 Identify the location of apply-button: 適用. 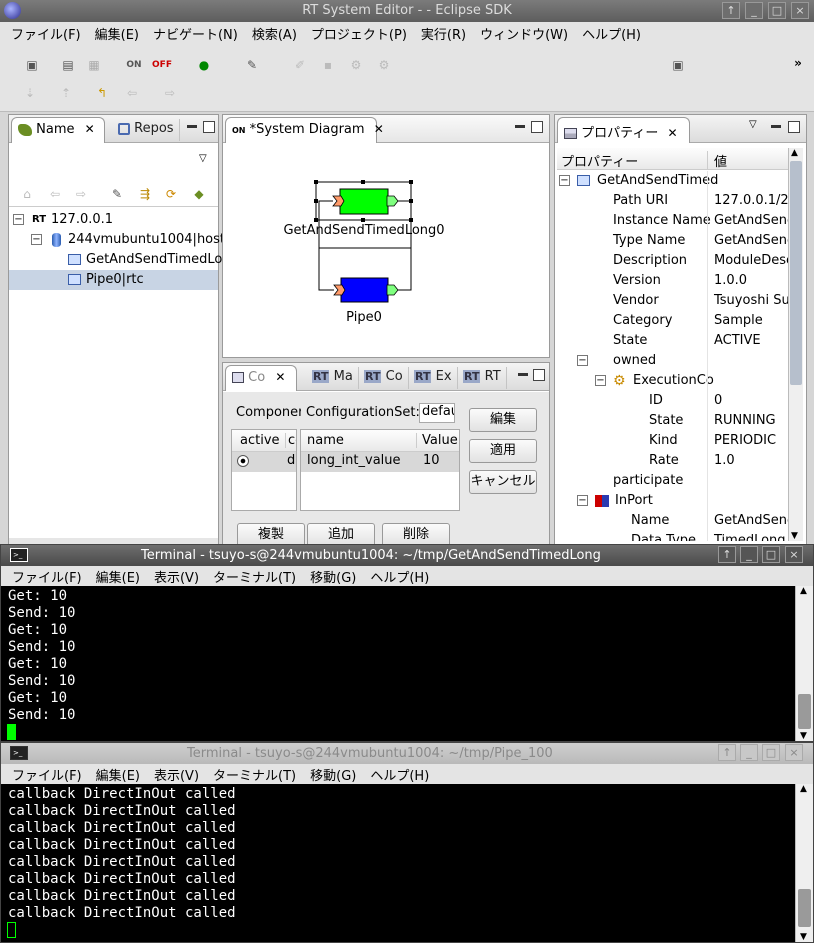
(503, 451).